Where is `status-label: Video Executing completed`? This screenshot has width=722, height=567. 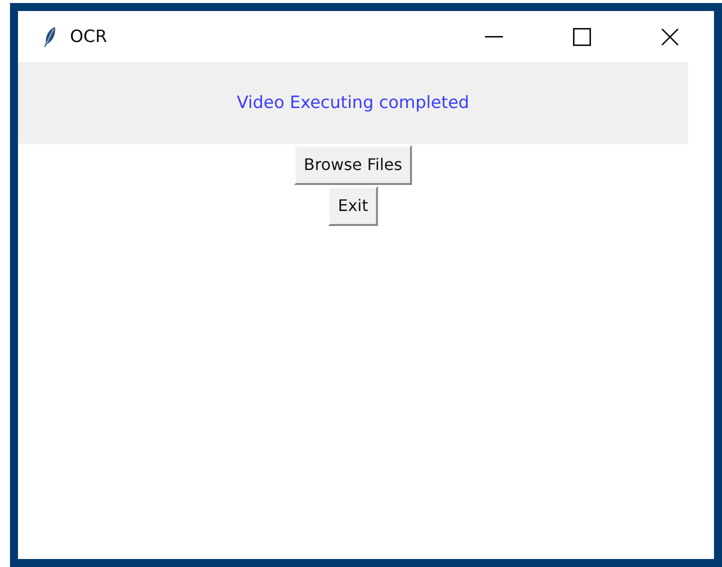 status-label: Video Executing completed is located at coordinates (353, 103).